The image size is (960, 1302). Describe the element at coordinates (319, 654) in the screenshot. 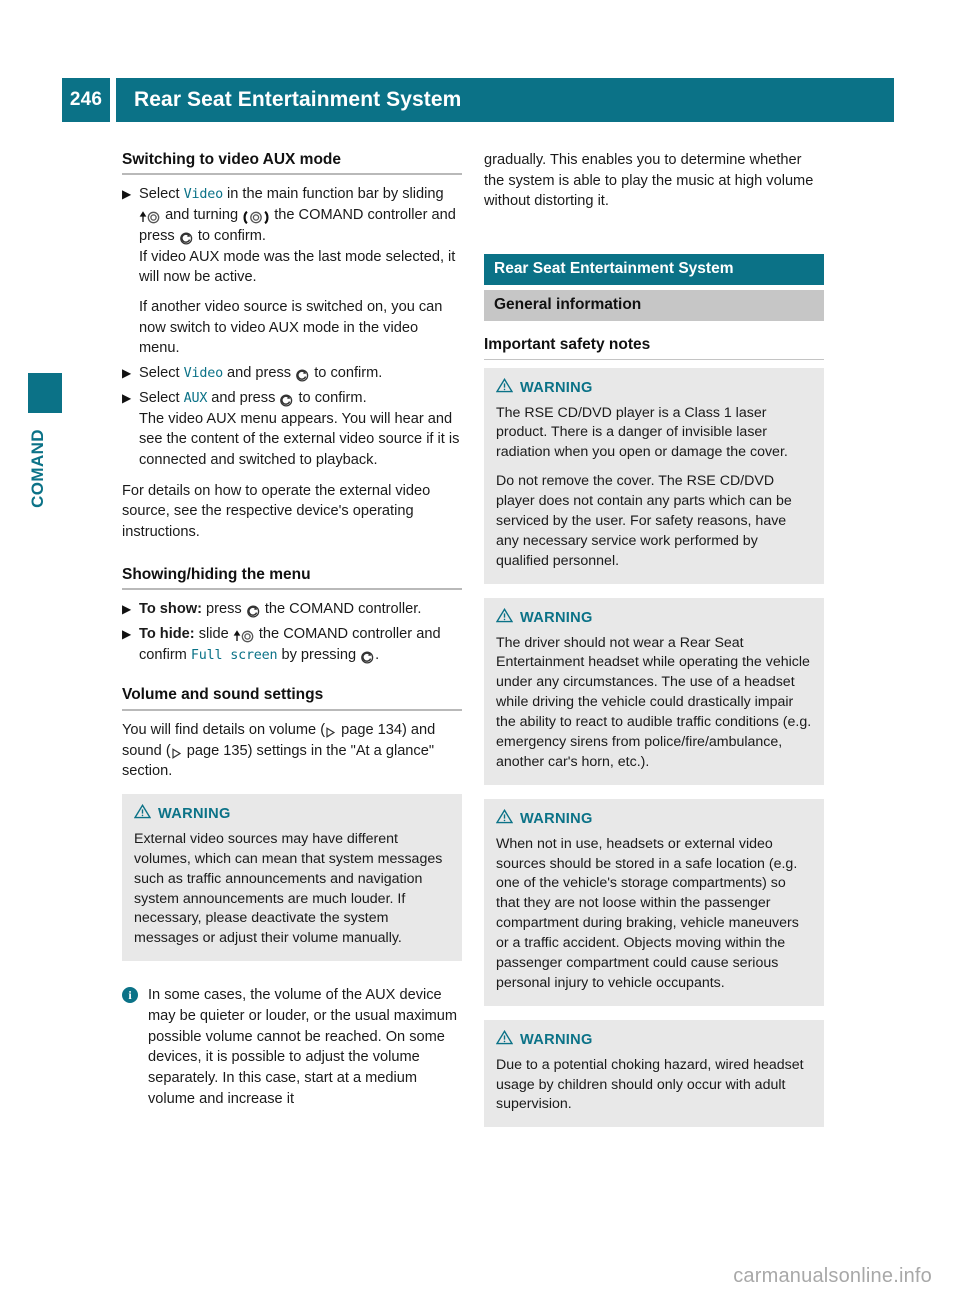

I see `step-text: by pressing` at that location.